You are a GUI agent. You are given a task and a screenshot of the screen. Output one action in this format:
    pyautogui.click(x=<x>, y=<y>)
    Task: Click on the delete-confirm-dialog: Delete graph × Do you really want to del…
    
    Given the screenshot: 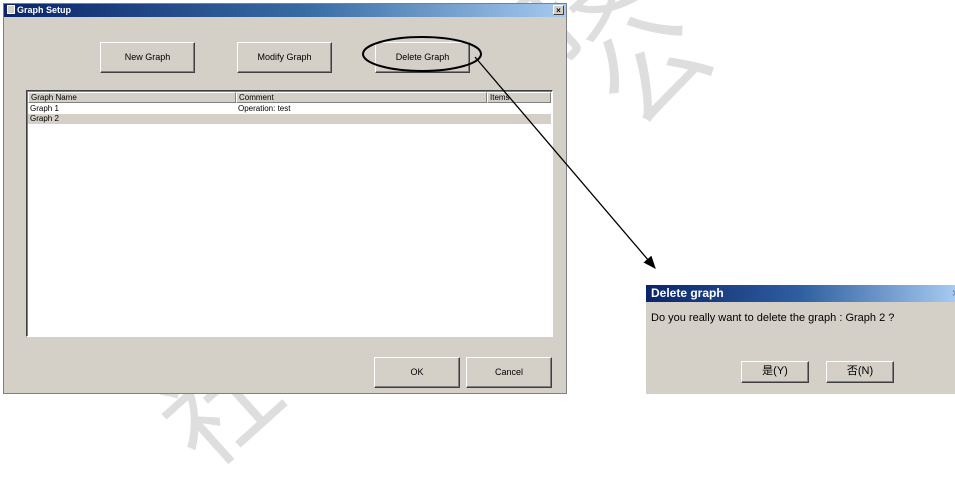 What is the action you would take?
    pyautogui.click(x=800, y=339)
    